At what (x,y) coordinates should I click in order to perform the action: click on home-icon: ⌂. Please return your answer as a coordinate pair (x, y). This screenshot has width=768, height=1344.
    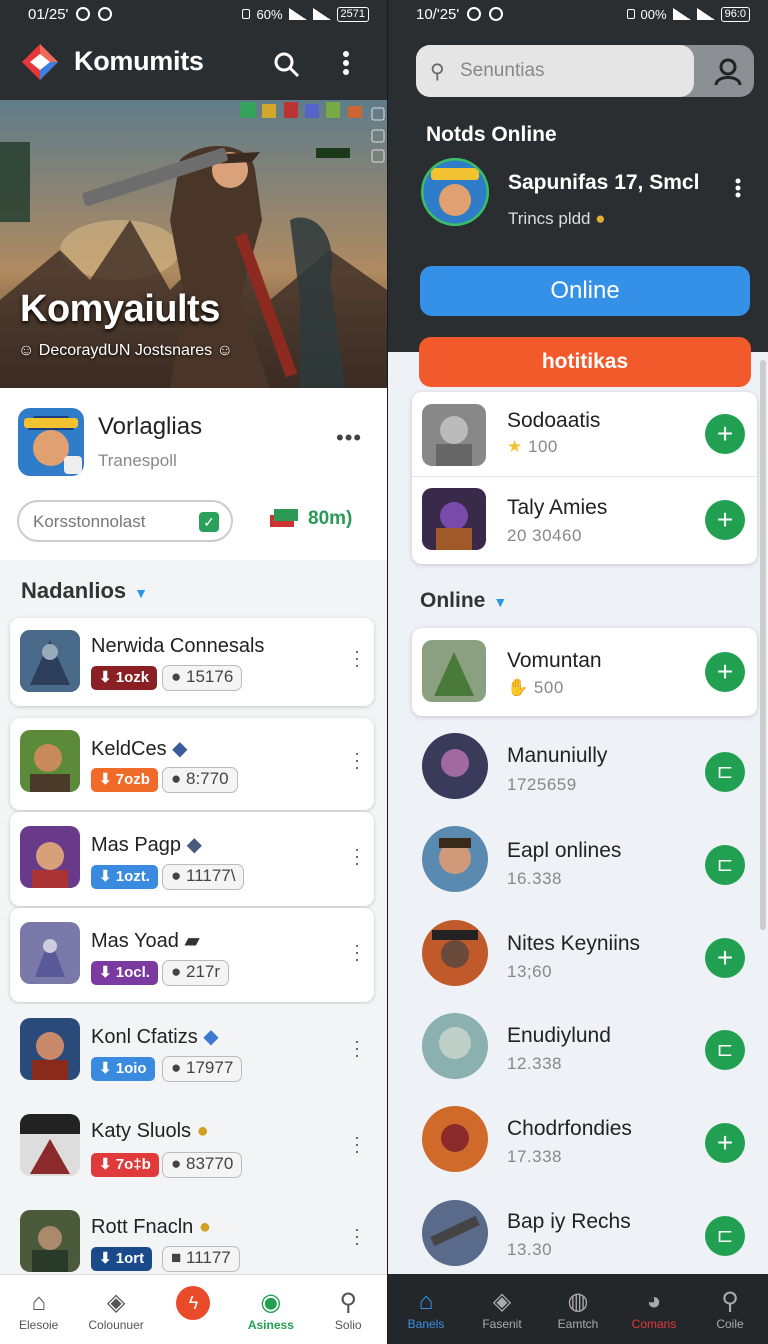
    Looking at the image, I should click on (38, 1302).